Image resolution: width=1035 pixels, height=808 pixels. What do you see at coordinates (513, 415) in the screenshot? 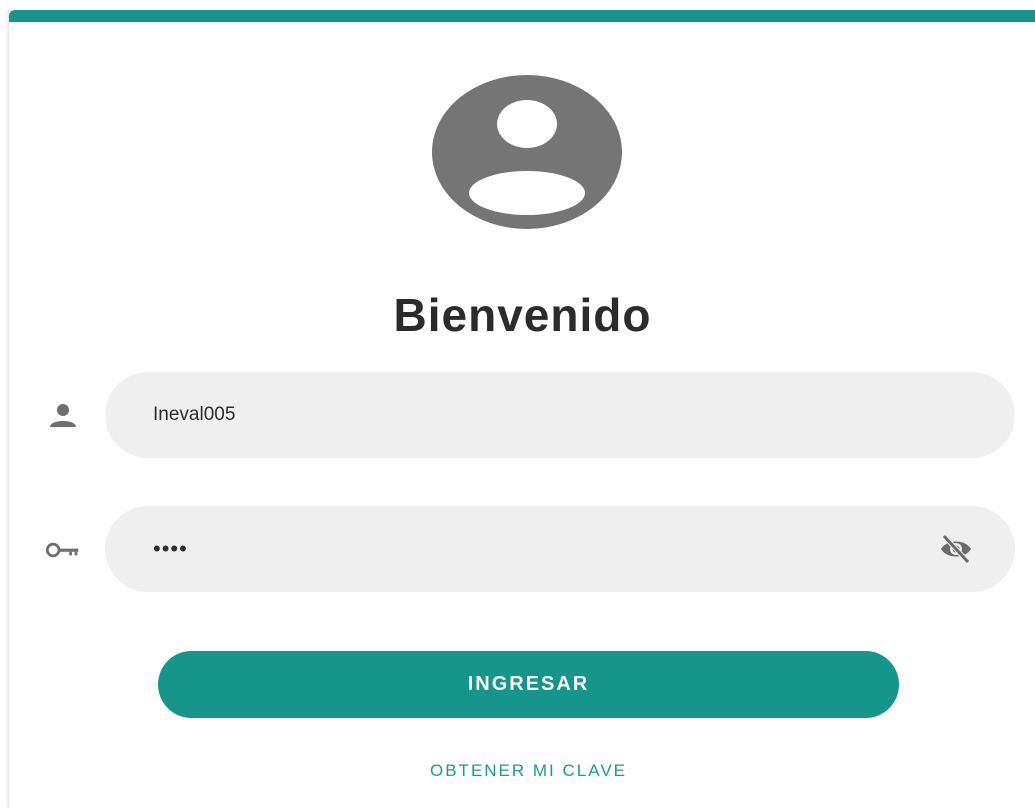
I see `username-input` at bounding box center [513, 415].